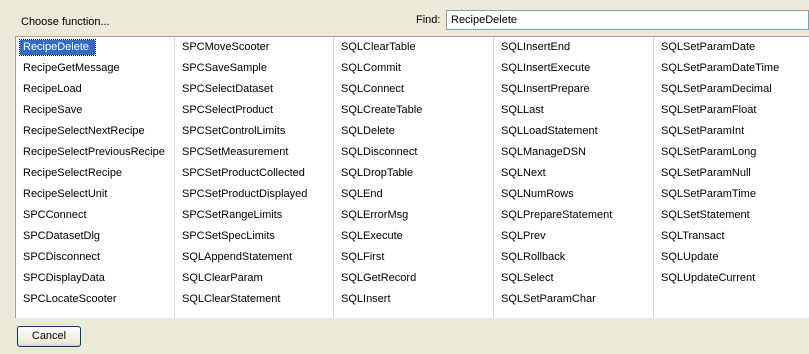 The width and height of the screenshot is (809, 354). I want to click on function-list-item: RecipeSelectUnit, so click(66, 194).